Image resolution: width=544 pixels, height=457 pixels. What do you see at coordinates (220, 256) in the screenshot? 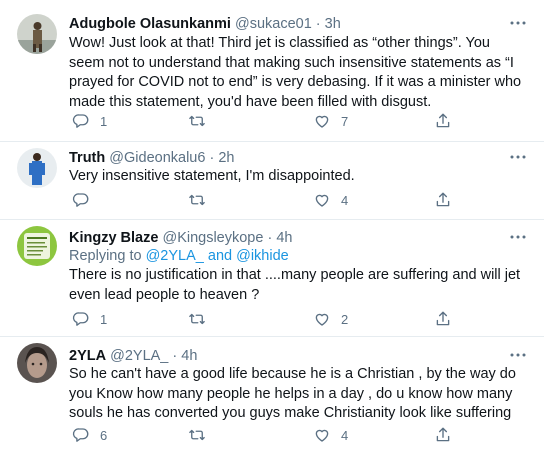
I see `replying-to-conjunction: and` at bounding box center [220, 256].